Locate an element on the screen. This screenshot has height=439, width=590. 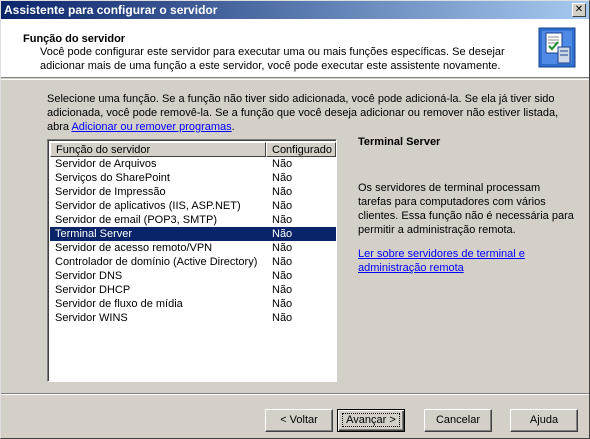
window-title: Assistente para configurar o servidor is located at coordinates (111, 10).